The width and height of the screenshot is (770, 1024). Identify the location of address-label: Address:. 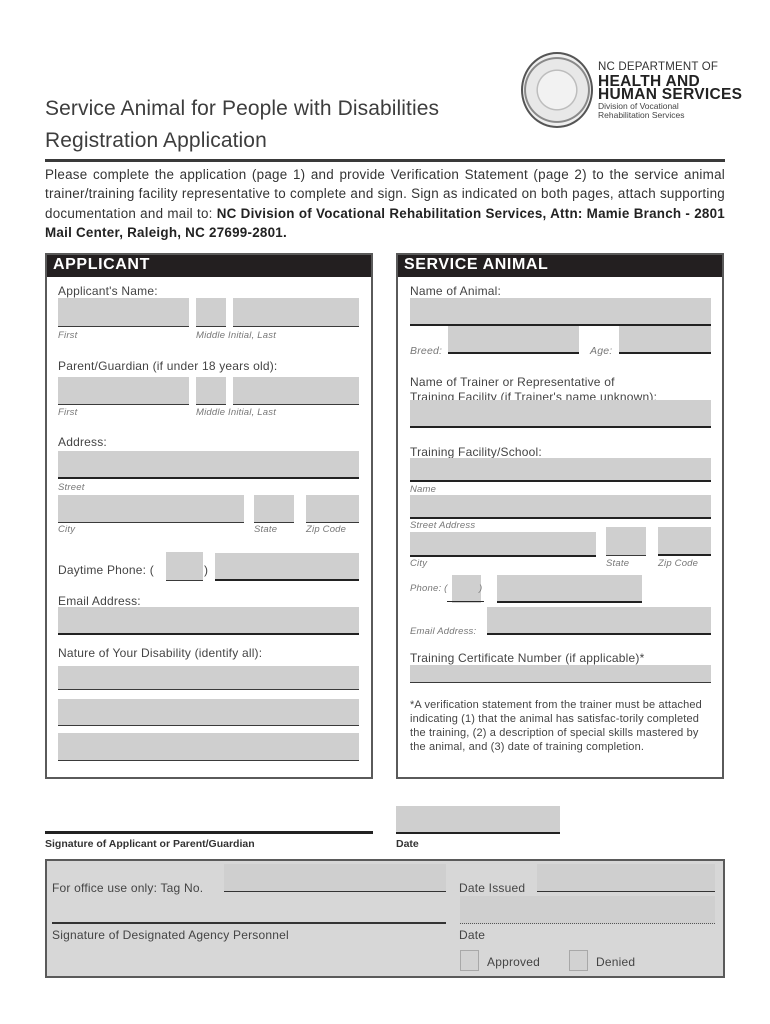
(82, 442).